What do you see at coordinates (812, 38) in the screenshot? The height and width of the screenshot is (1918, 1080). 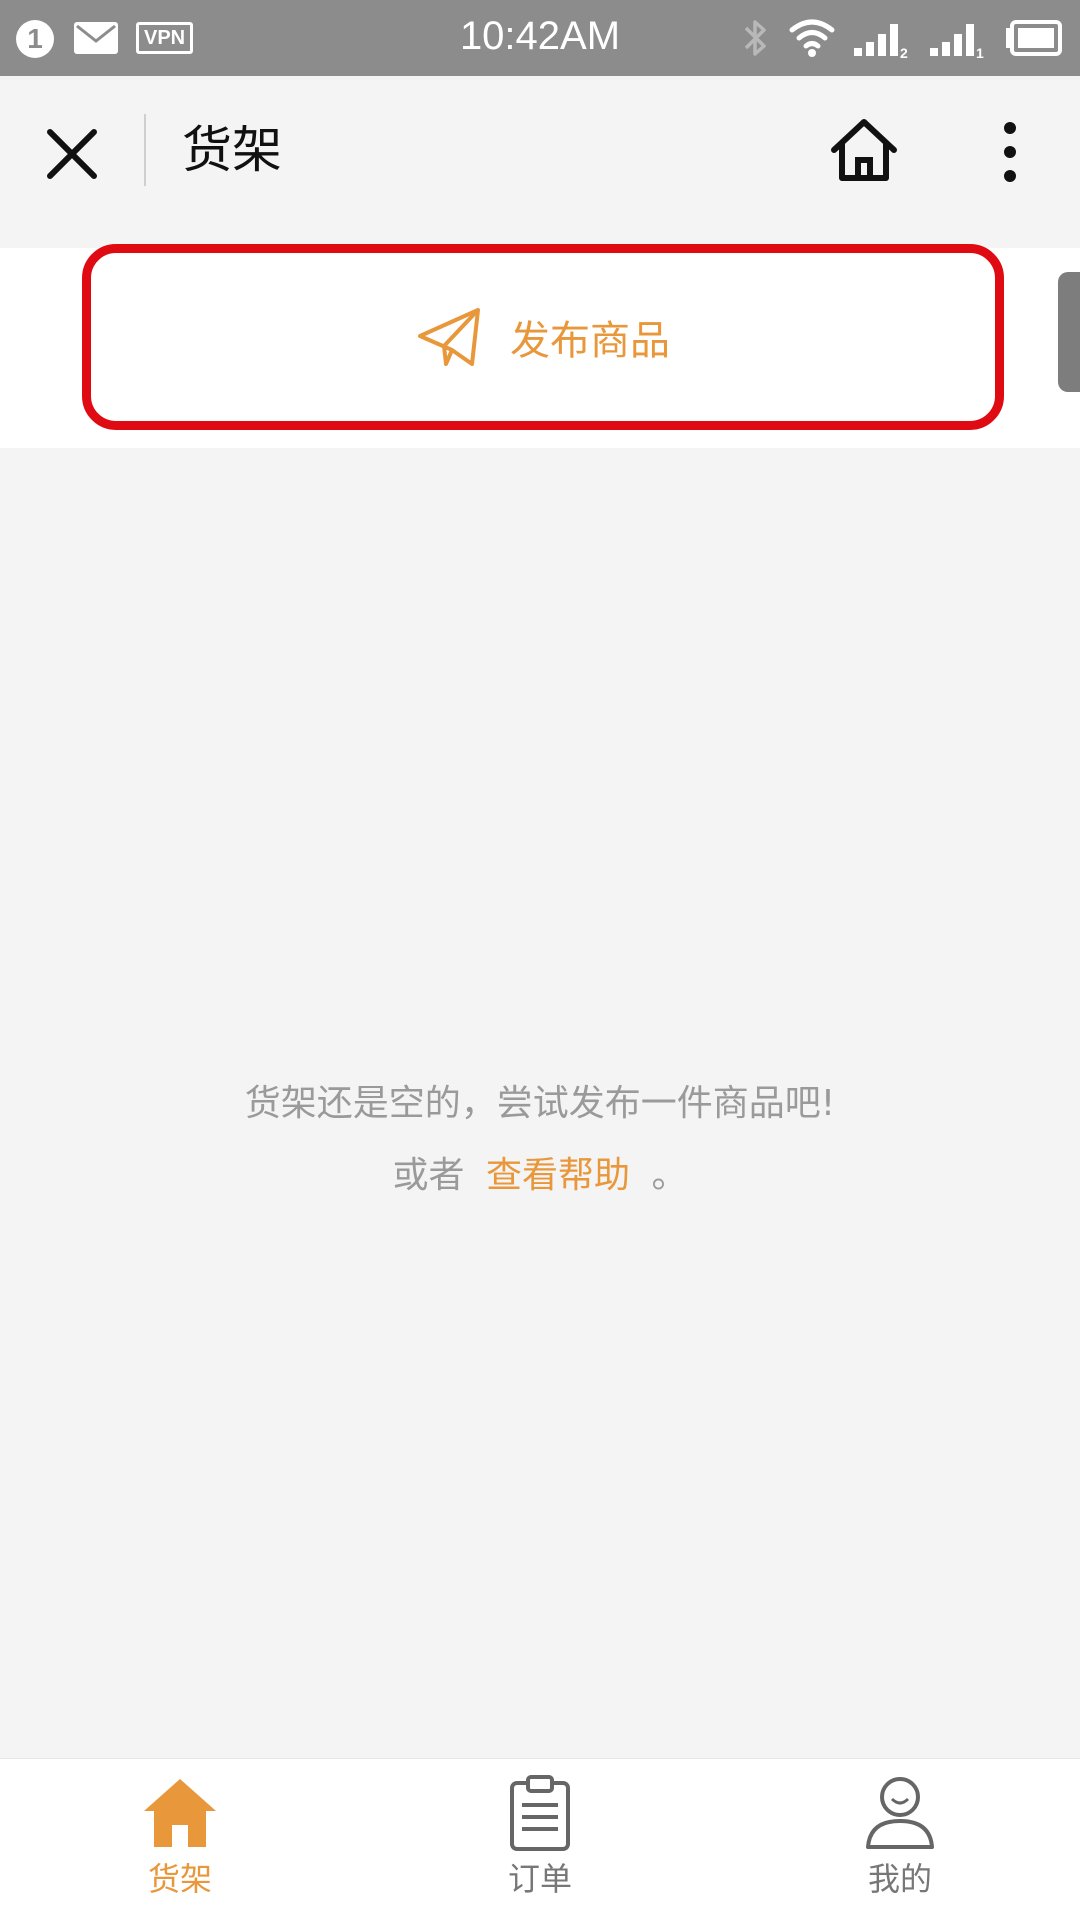 I see `wifi-icon` at bounding box center [812, 38].